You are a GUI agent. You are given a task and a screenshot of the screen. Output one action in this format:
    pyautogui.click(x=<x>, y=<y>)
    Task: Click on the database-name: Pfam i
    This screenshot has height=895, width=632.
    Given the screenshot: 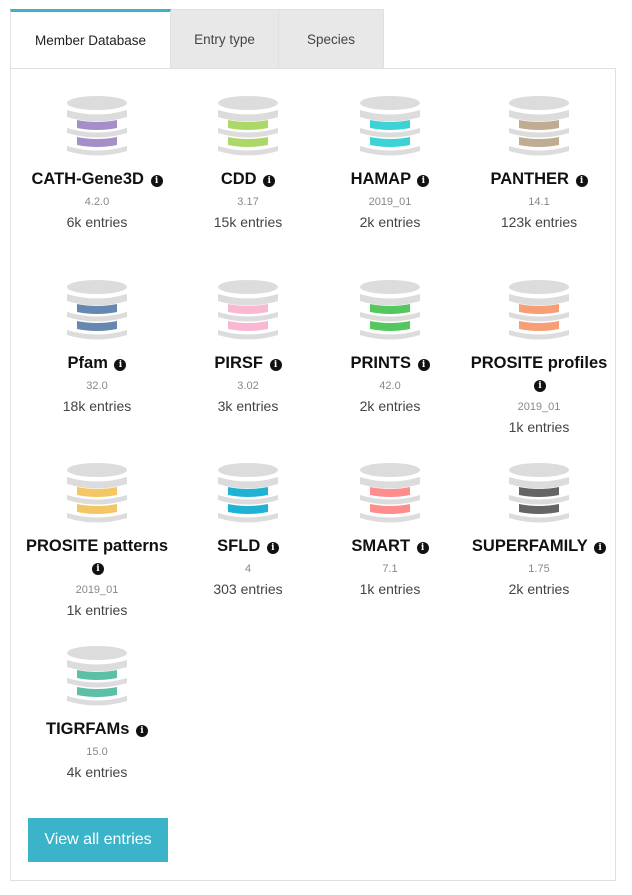 What is the action you would take?
    pyautogui.click(x=97, y=363)
    